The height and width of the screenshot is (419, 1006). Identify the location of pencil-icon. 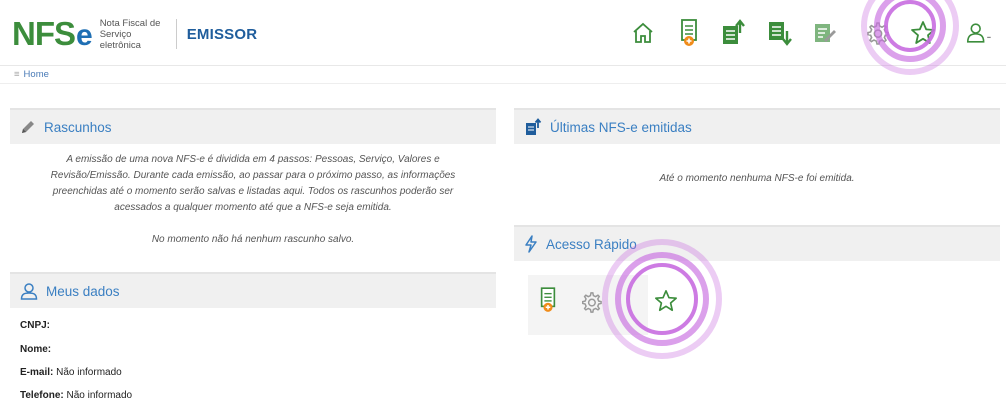
(28, 127).